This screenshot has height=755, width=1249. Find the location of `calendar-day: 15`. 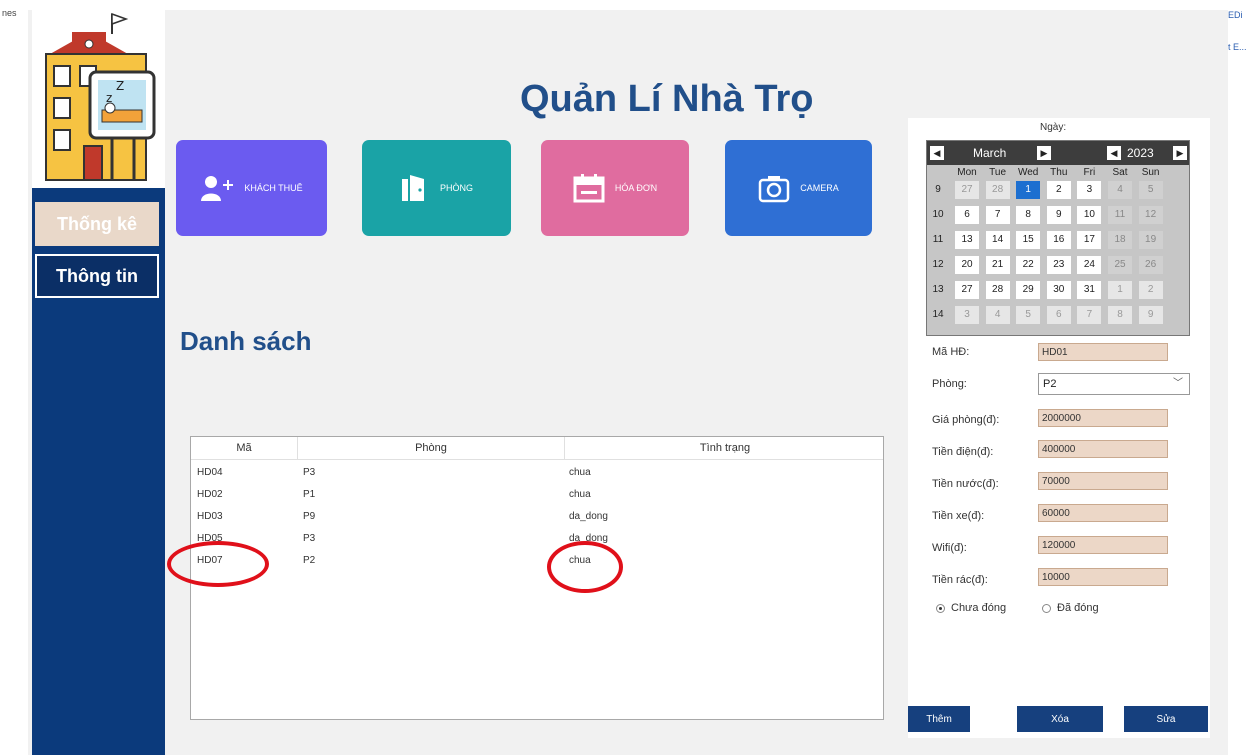

calendar-day: 15 is located at coordinates (1028, 240).